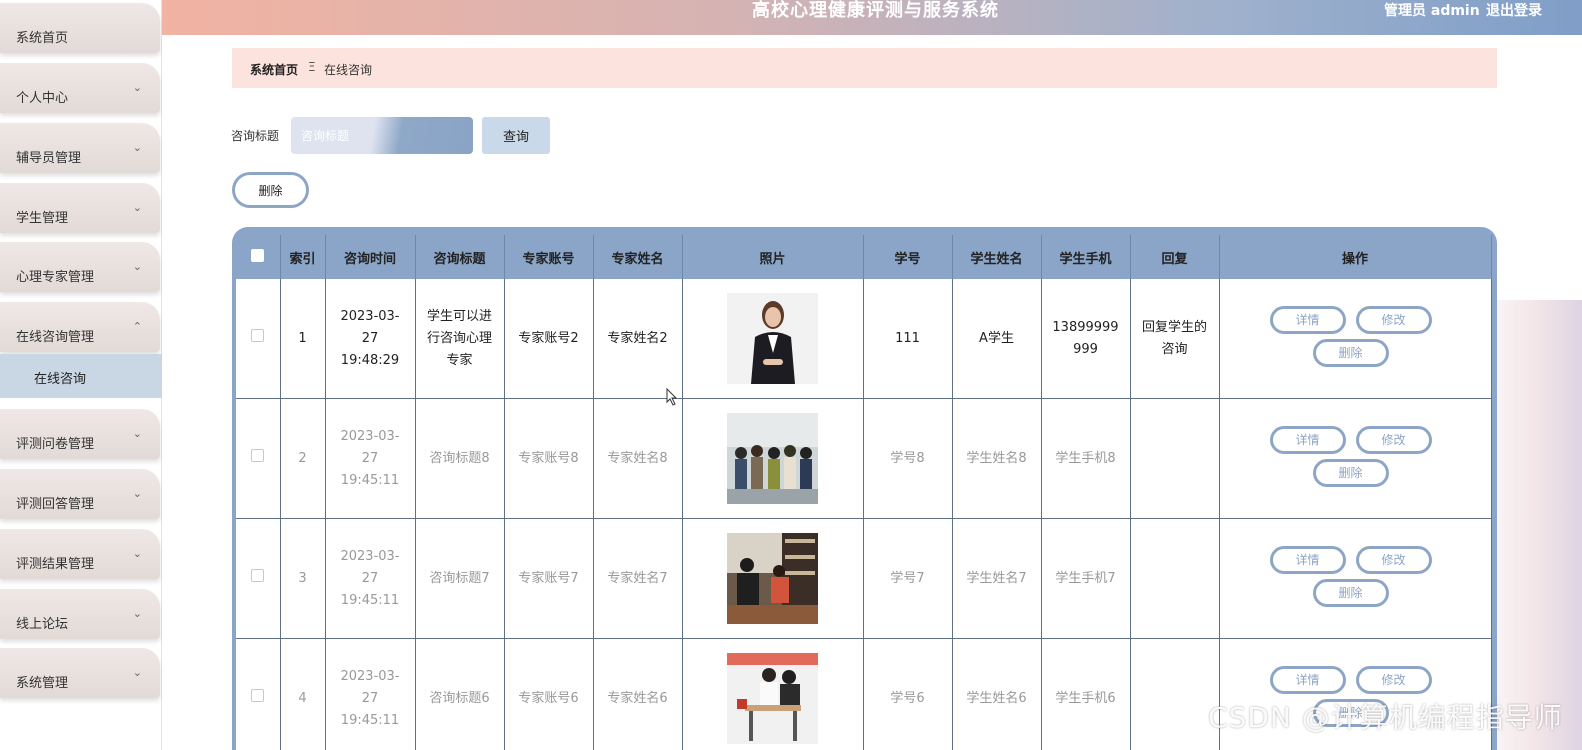 This screenshot has width=1582, height=750. Describe the element at coordinates (864, 458) in the screenshot. I see `table-row: 2 2023-03-27 19:45:11 咨询标题8 专家账号8 专家姓名8` at that location.